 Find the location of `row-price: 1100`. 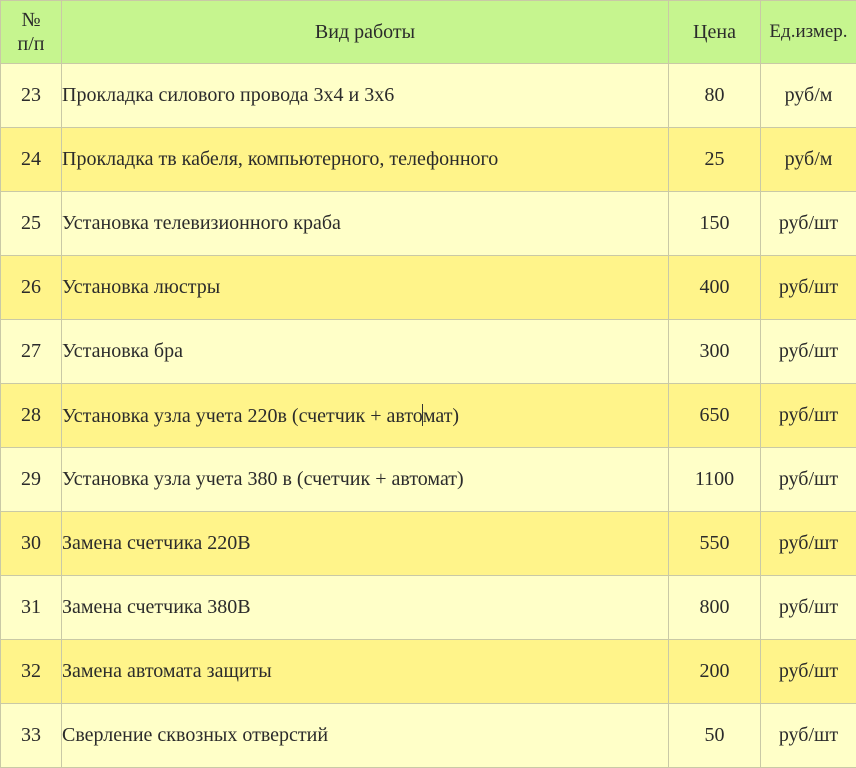

row-price: 1100 is located at coordinates (714, 479).